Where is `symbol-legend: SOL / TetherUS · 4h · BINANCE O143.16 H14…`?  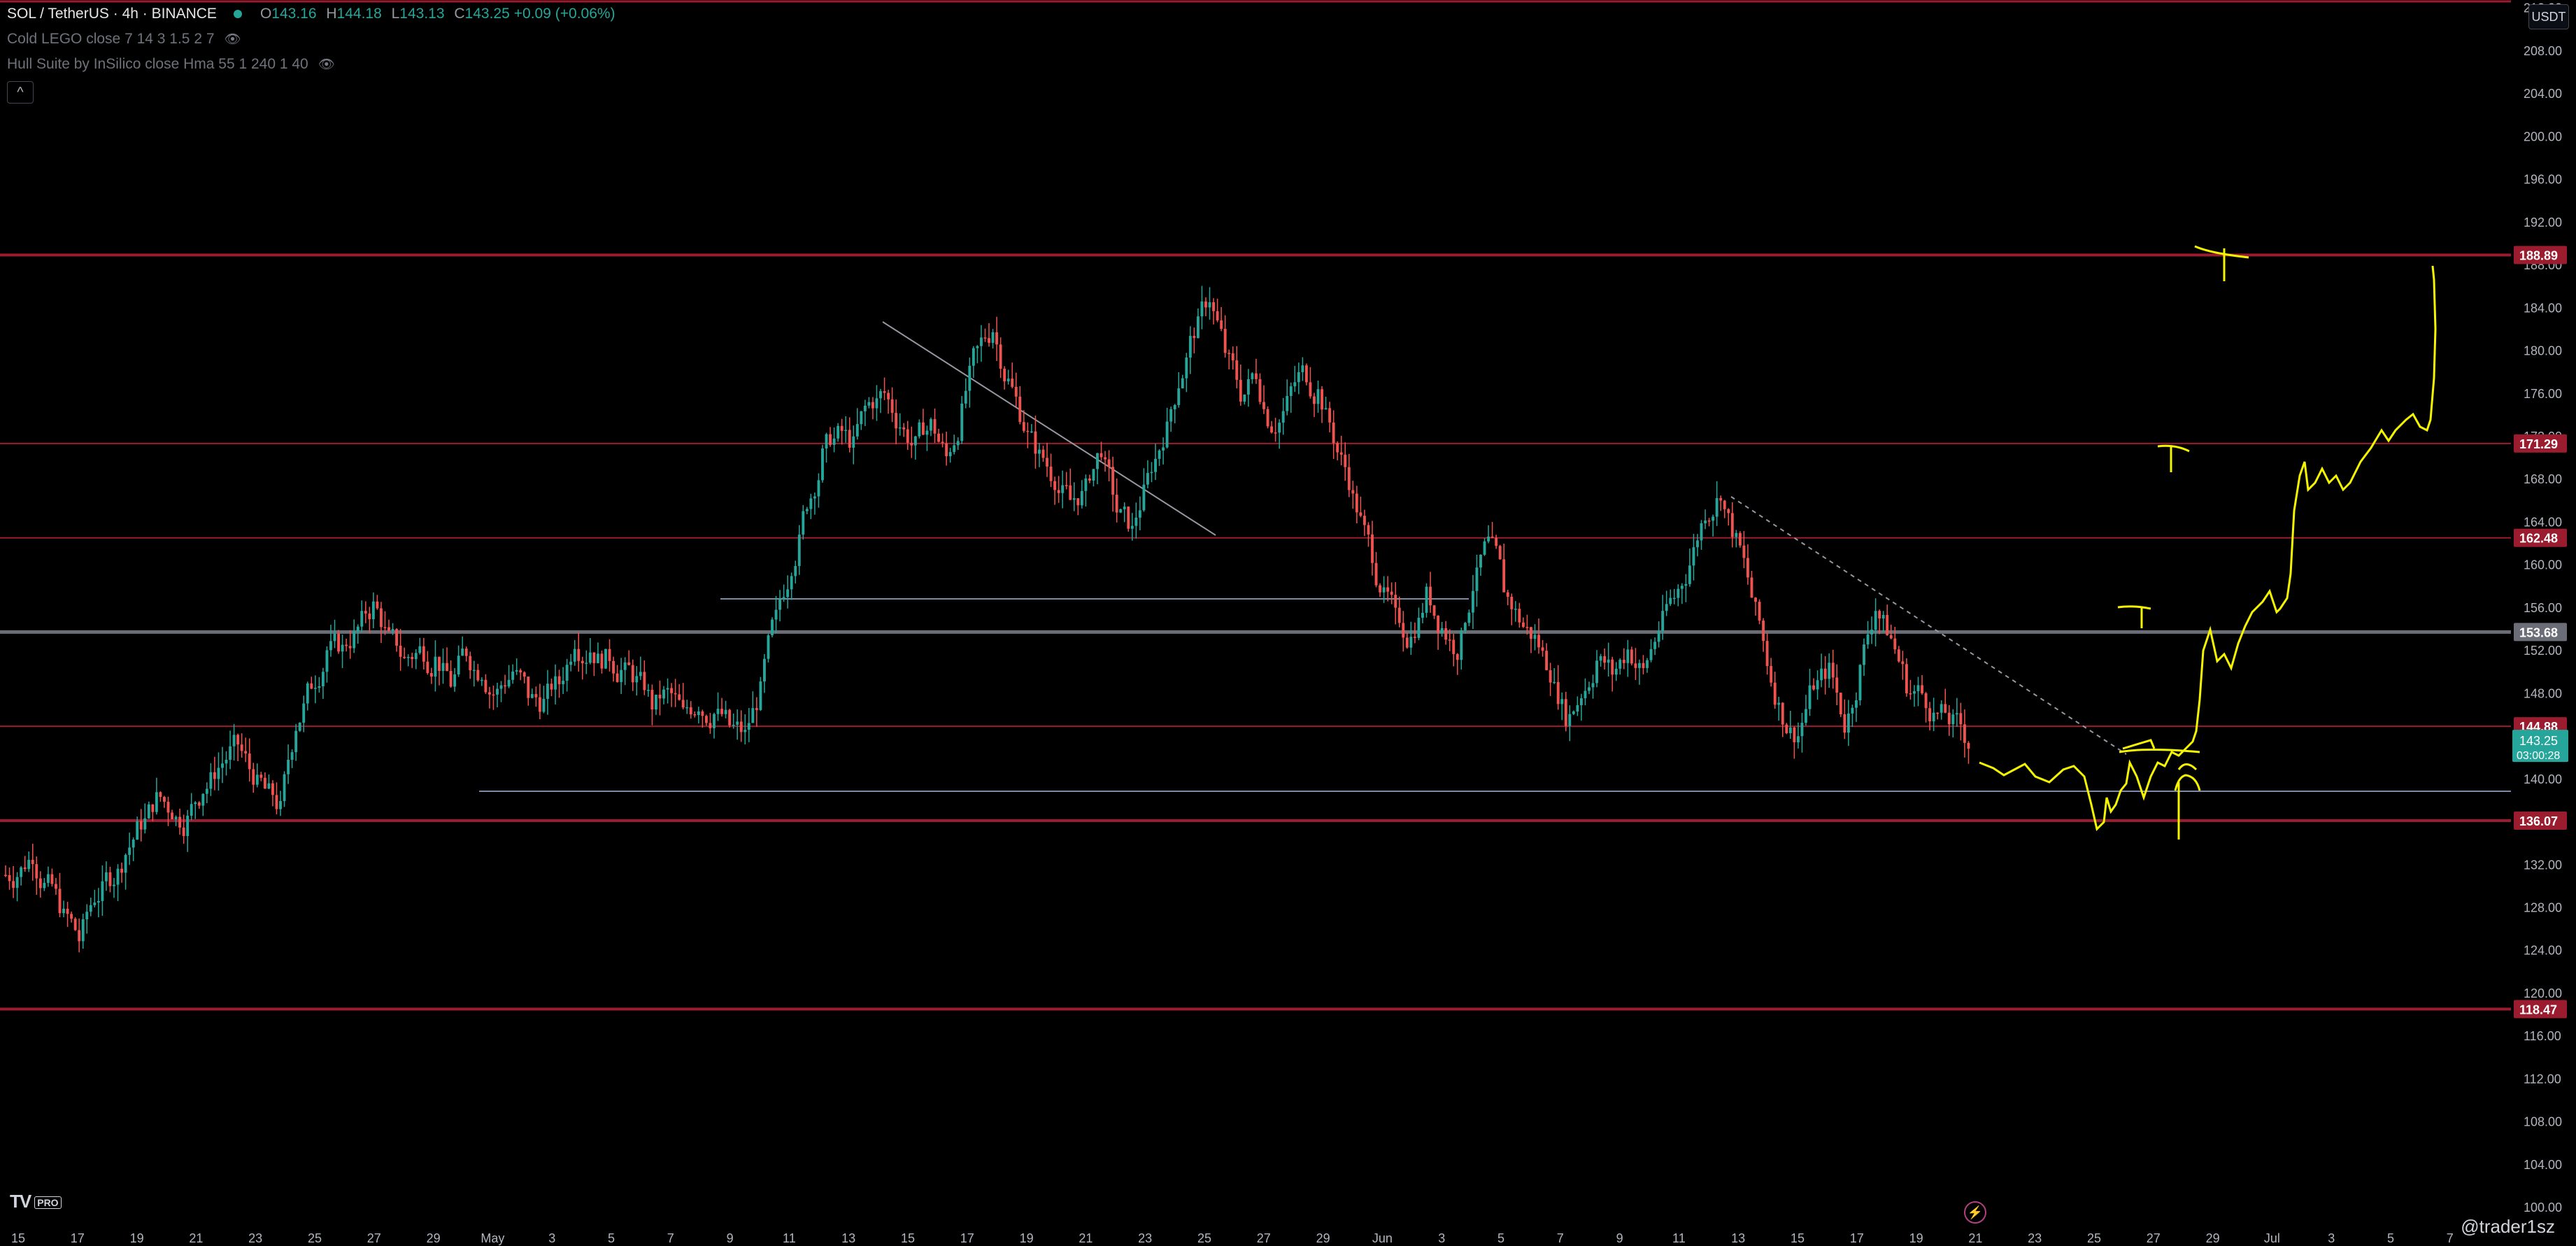 symbol-legend: SOL / TetherUS · 4h · BINANCE O143.16 H14… is located at coordinates (311, 14).